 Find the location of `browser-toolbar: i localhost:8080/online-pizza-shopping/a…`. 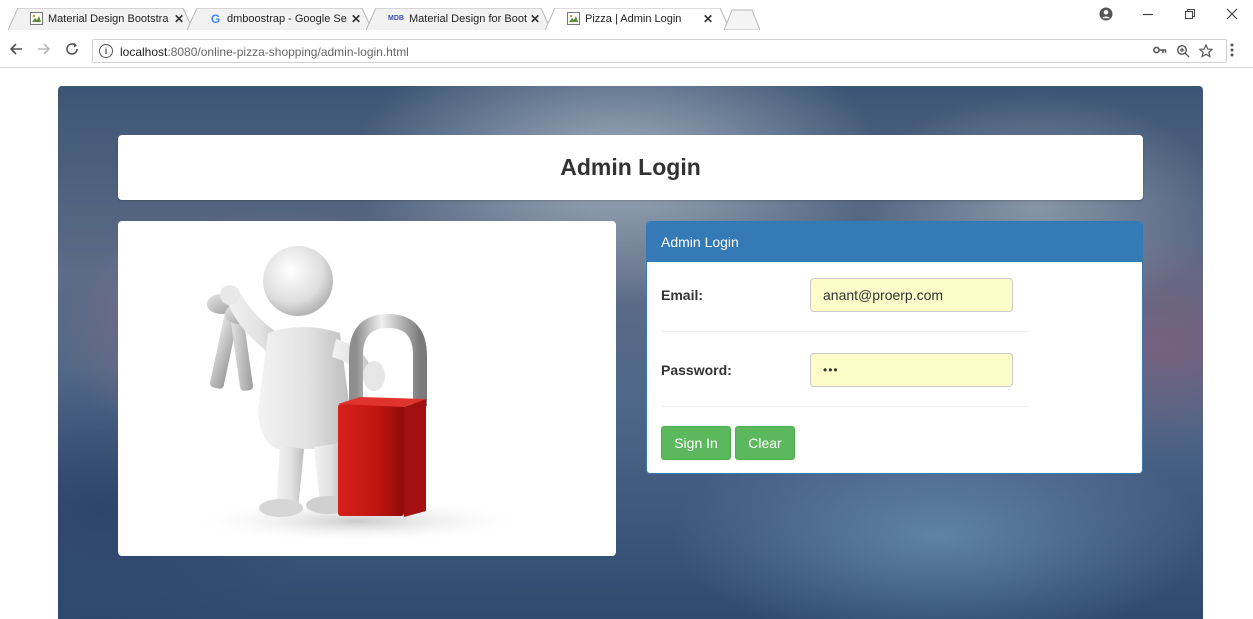

browser-toolbar: i localhost:8080/online-pizza-shopping/a… is located at coordinates (626, 52).